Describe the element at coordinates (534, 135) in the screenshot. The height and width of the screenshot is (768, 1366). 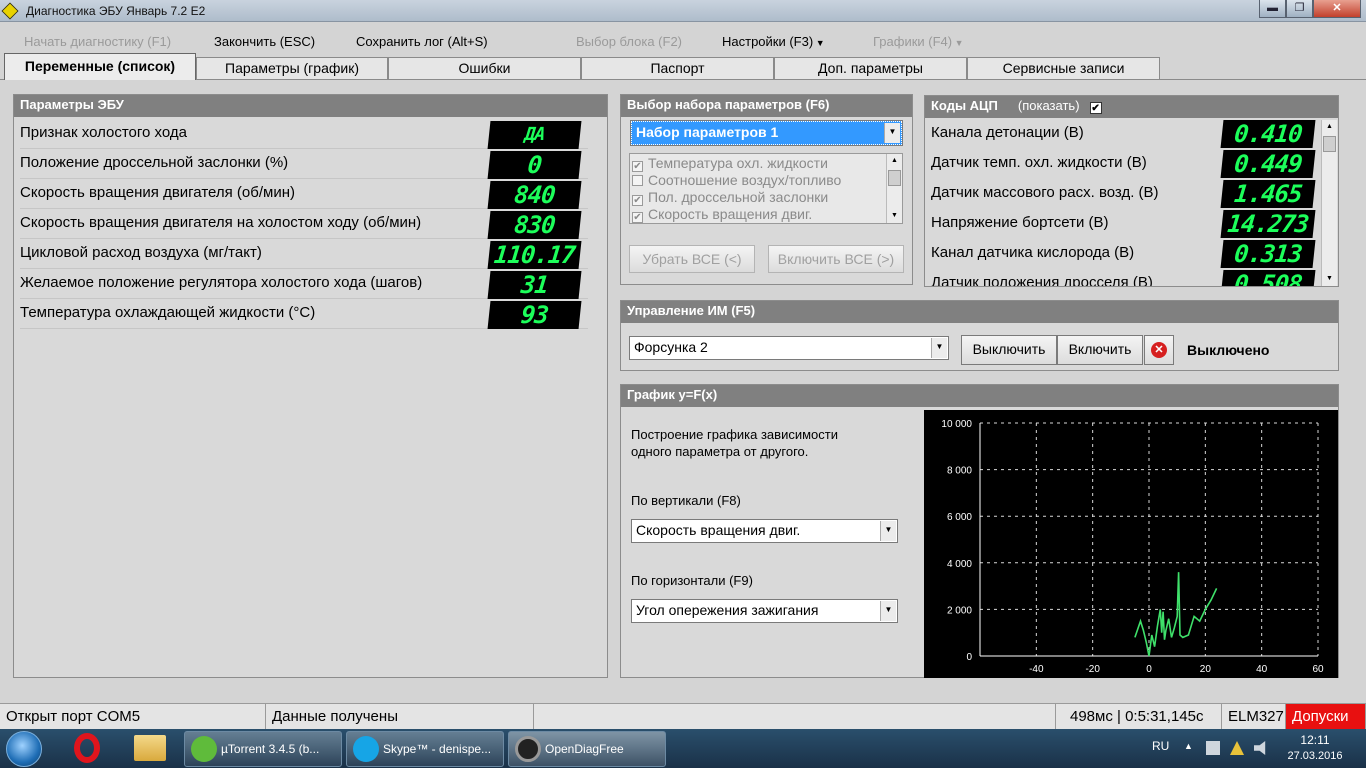
I see `ecu-value-display: ДА` at that location.